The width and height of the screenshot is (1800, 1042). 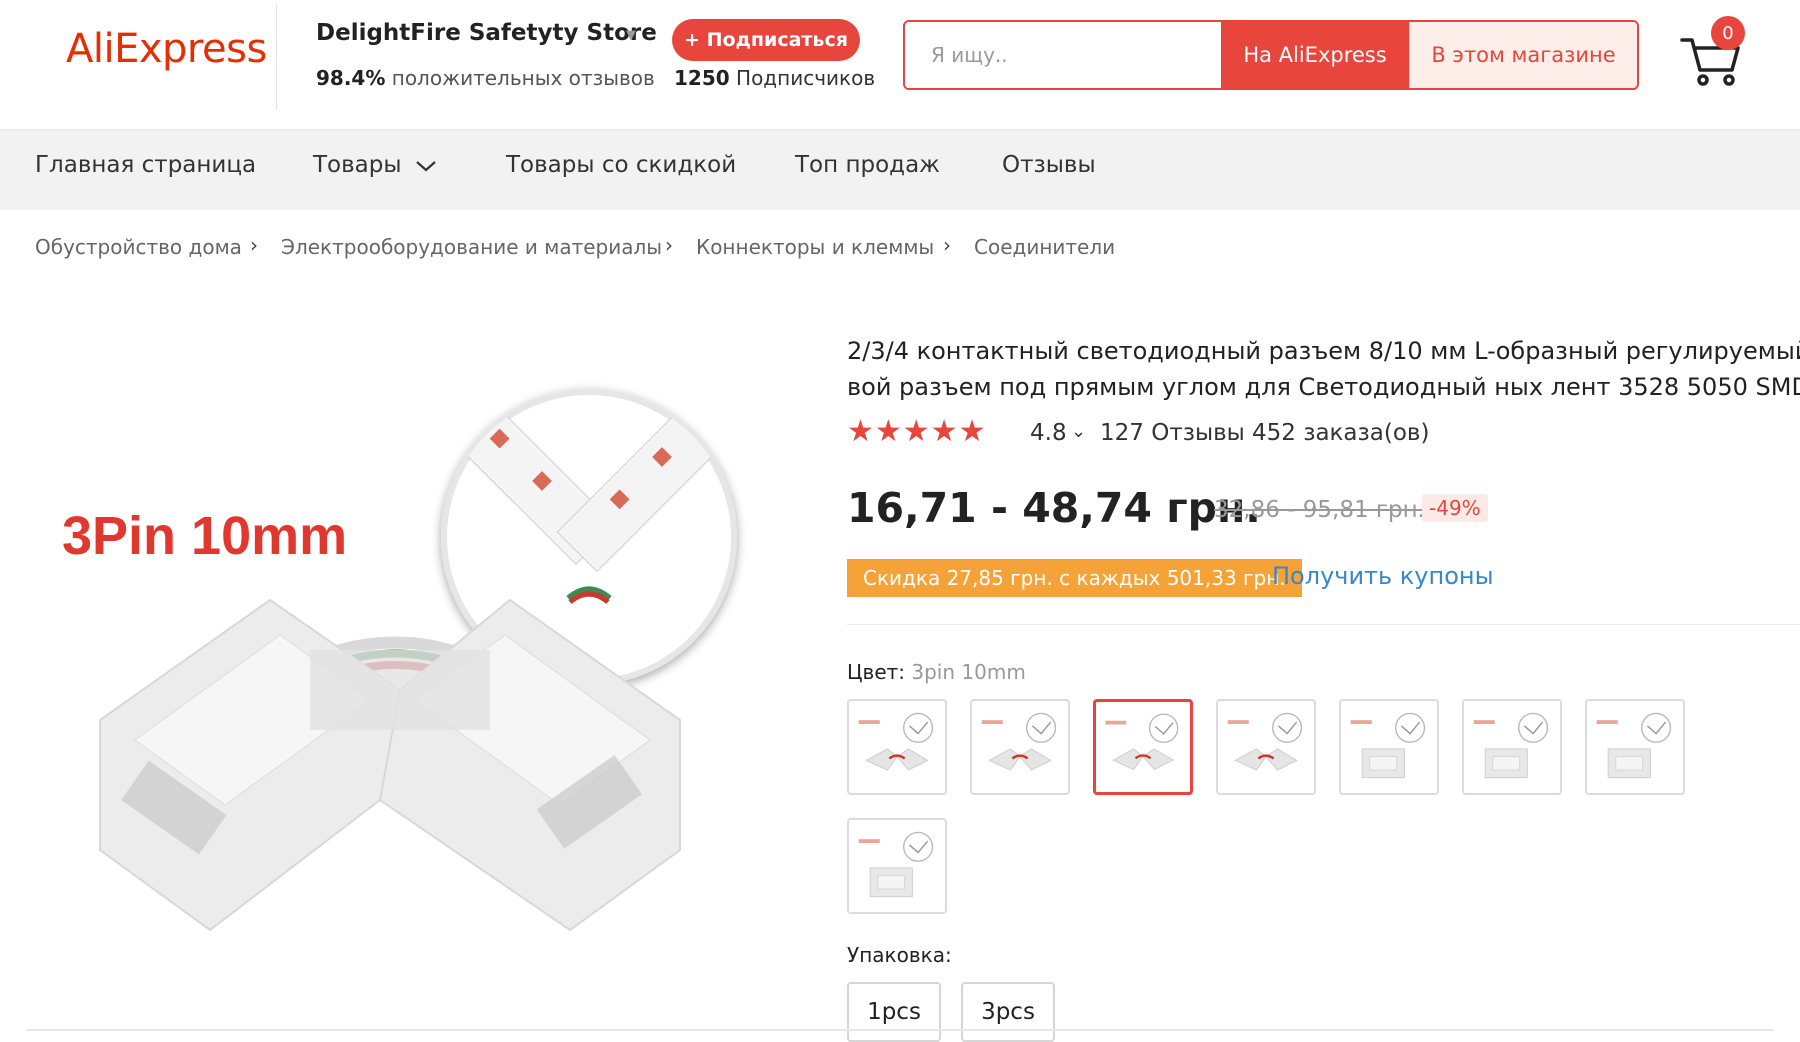 I want to click on color-label-text: Цвет:, so click(x=876, y=672).